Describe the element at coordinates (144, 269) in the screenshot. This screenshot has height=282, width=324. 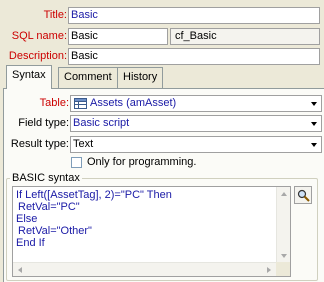
I see `horizontal-scrollbar` at that location.